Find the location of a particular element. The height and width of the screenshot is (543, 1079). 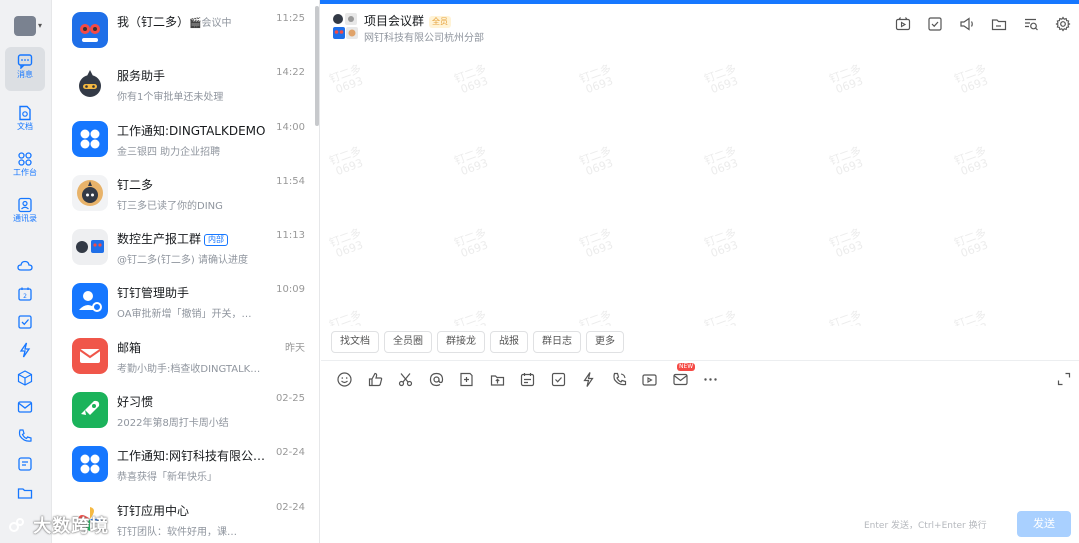

conversation-time: 14:00 is located at coordinates (290, 127).